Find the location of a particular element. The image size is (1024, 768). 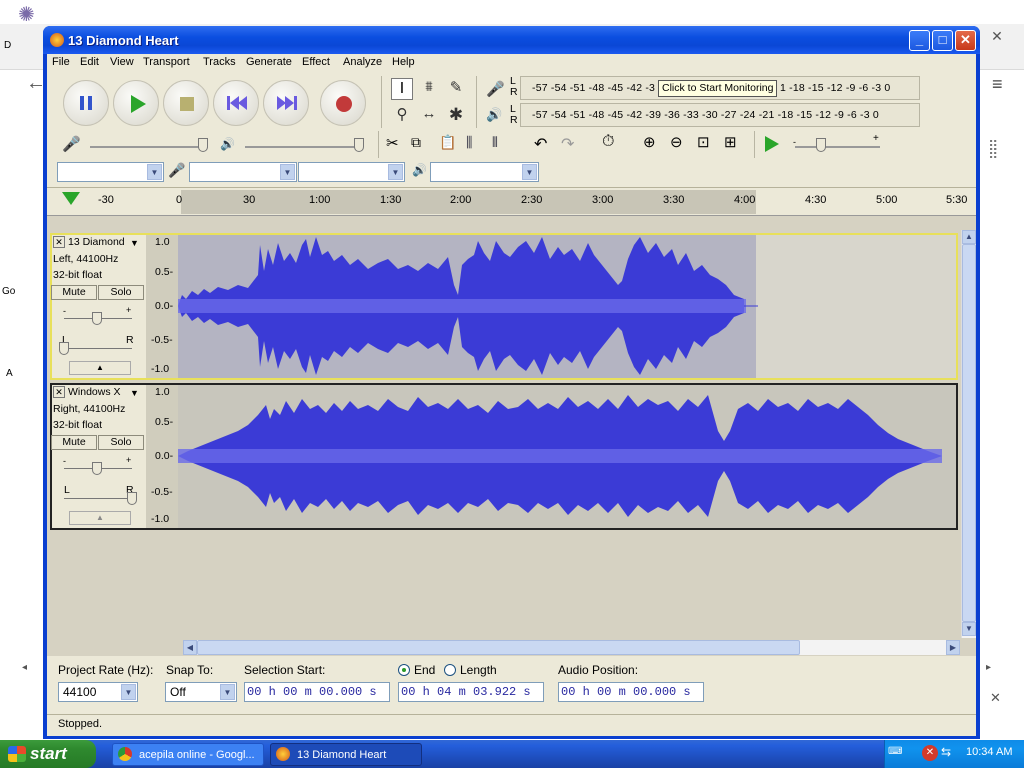

scroll-left-icon: ◀ is located at coordinates (190, 647).